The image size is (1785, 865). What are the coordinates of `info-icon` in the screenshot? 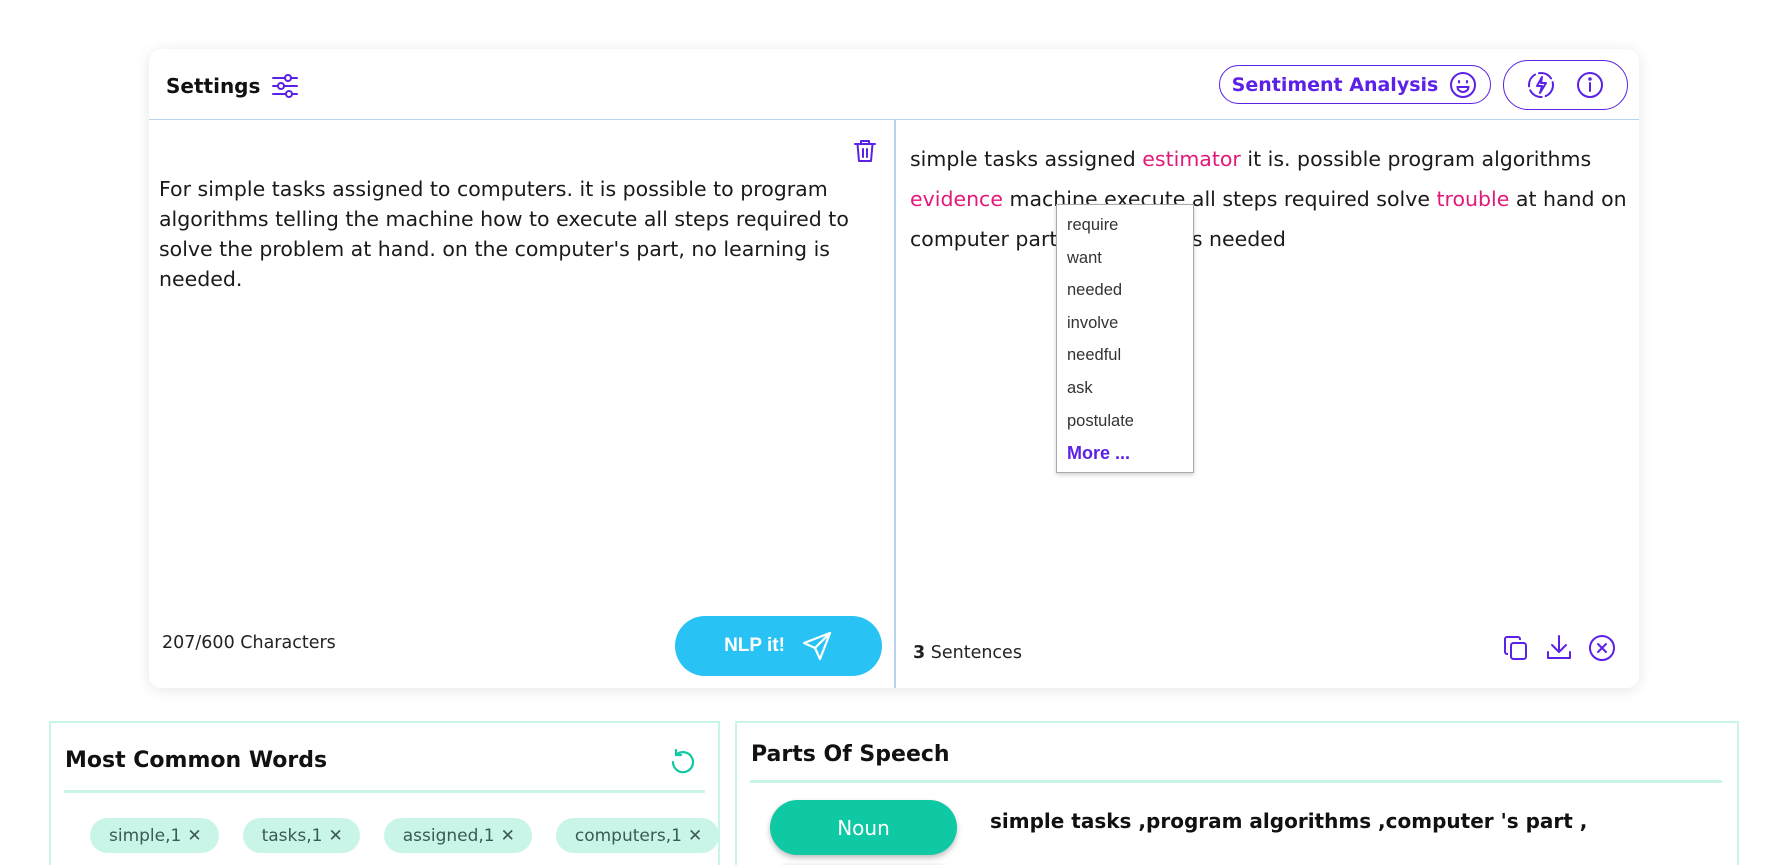 It's located at (1590, 85).